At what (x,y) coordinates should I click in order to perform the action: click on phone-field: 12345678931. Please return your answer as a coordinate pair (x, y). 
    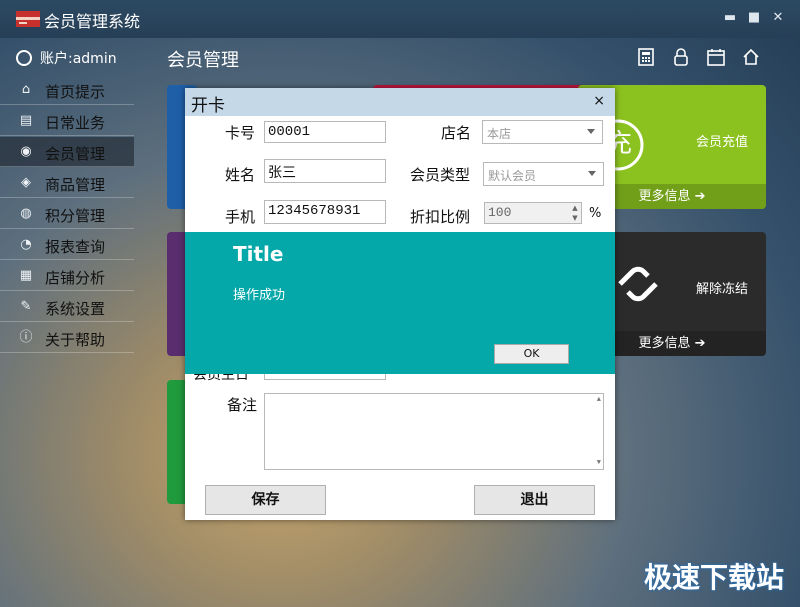
    Looking at the image, I should click on (325, 212).